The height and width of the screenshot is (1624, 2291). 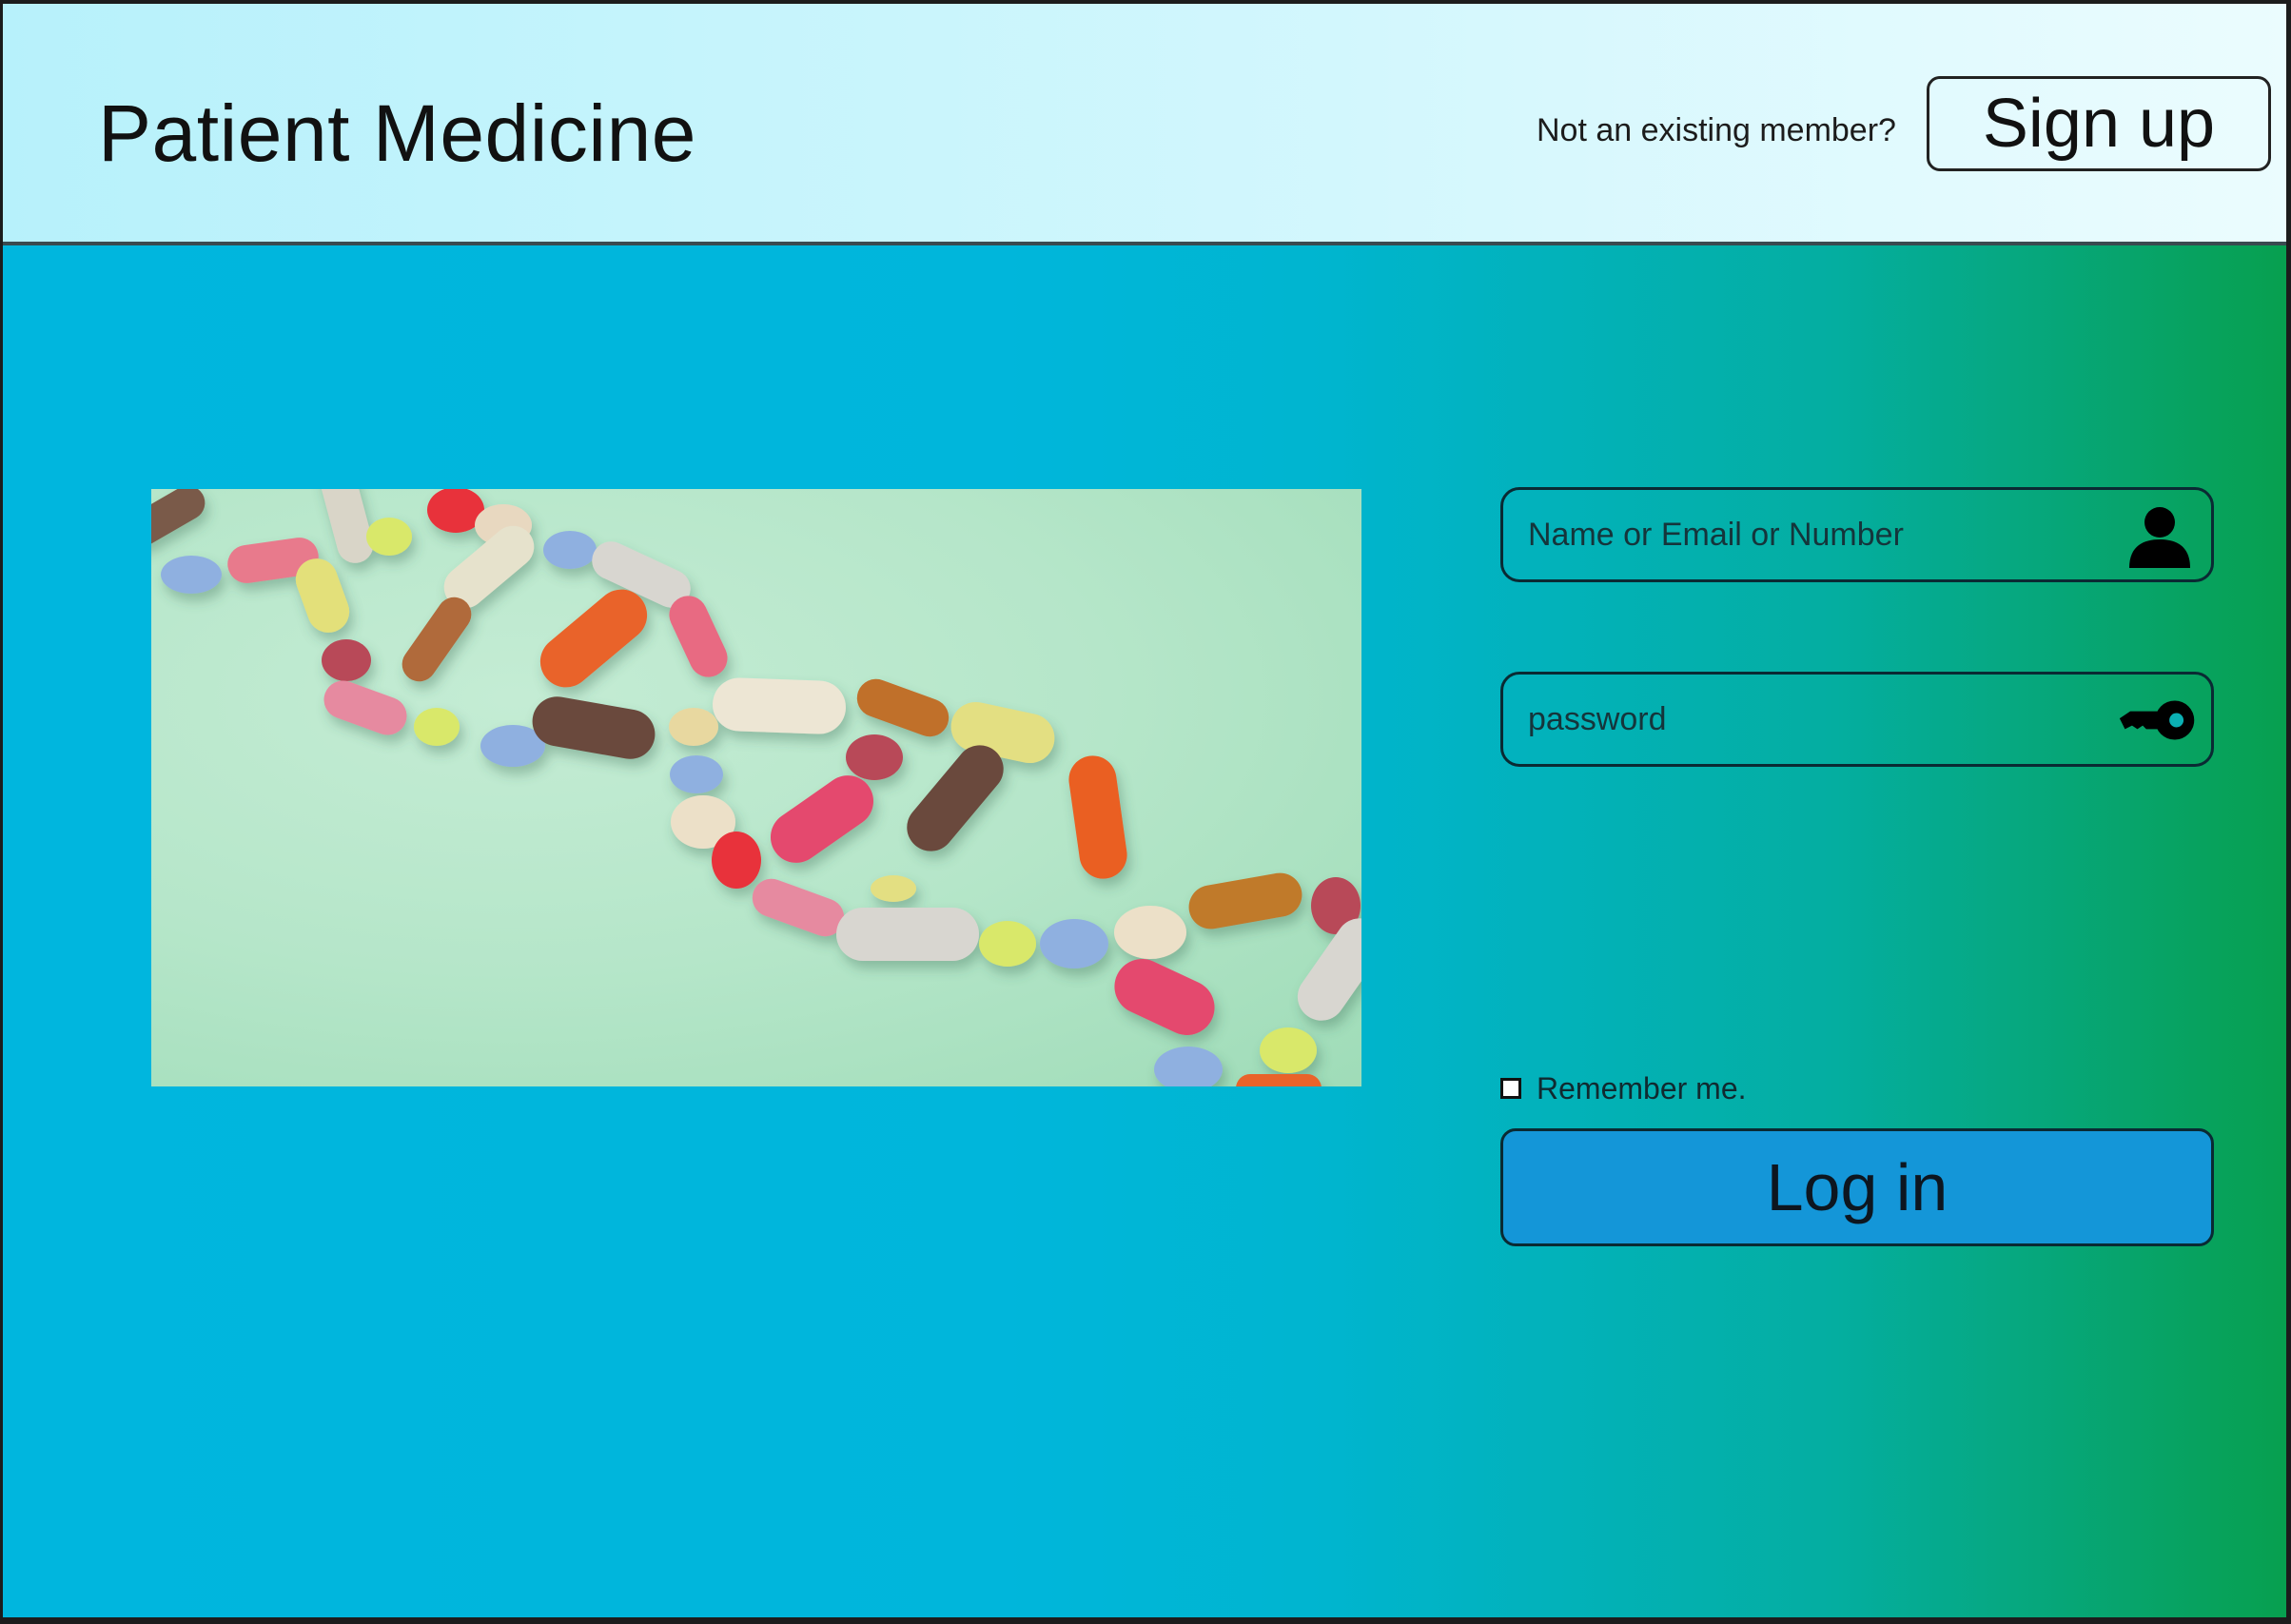 I want to click on remember-checkbox, so click(x=1510, y=1088).